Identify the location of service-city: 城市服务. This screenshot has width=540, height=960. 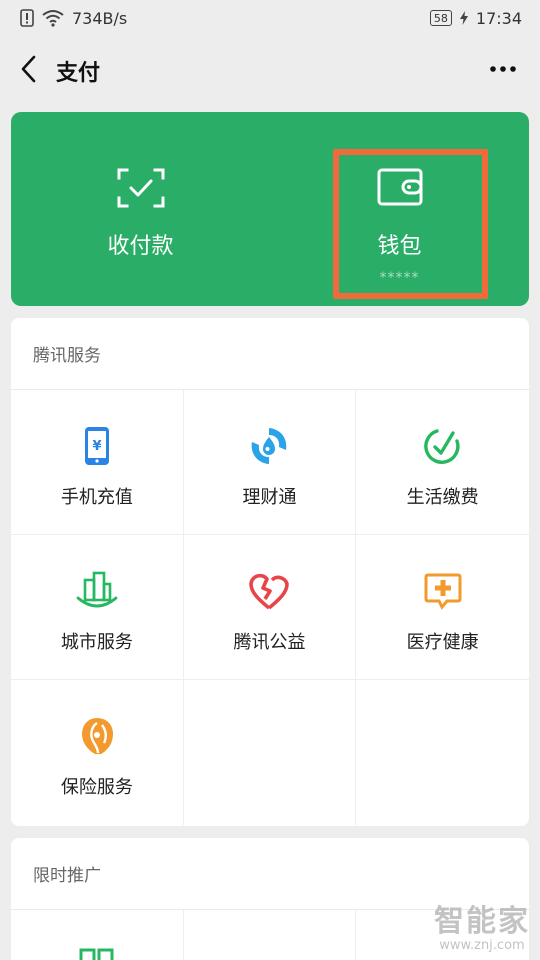
(97, 607).